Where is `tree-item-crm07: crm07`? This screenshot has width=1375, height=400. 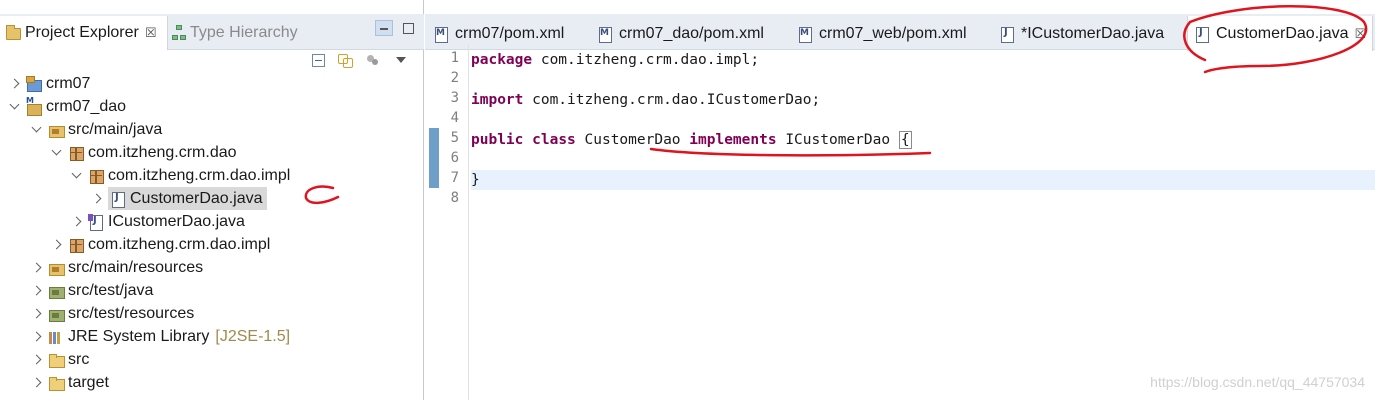
tree-item-crm07: crm07 is located at coordinates (48, 83).